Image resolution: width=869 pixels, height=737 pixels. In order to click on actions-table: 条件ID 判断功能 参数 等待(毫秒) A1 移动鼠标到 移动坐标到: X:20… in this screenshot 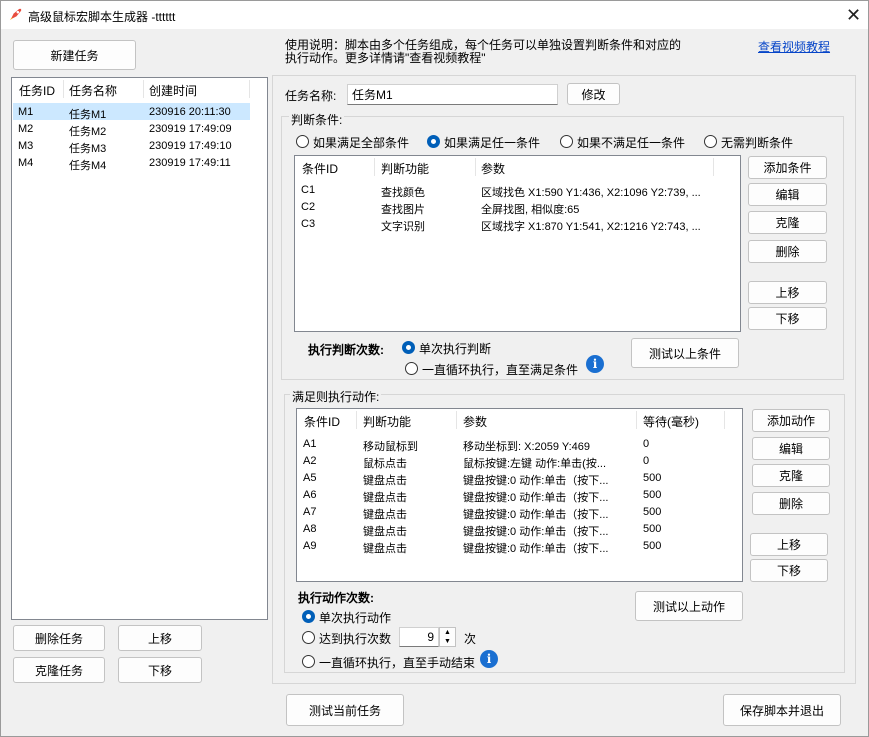, I will do `click(519, 495)`.